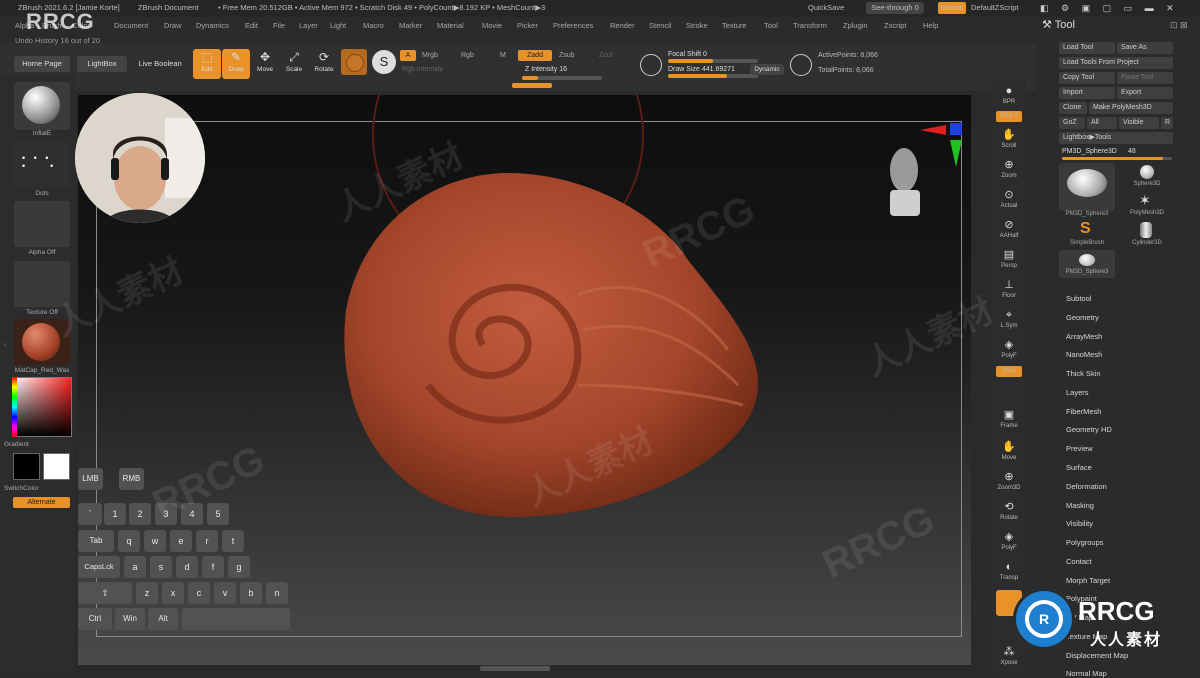 Image resolution: width=1200 pixels, height=678 pixels. I want to click on menu-help: Help, so click(930, 25).